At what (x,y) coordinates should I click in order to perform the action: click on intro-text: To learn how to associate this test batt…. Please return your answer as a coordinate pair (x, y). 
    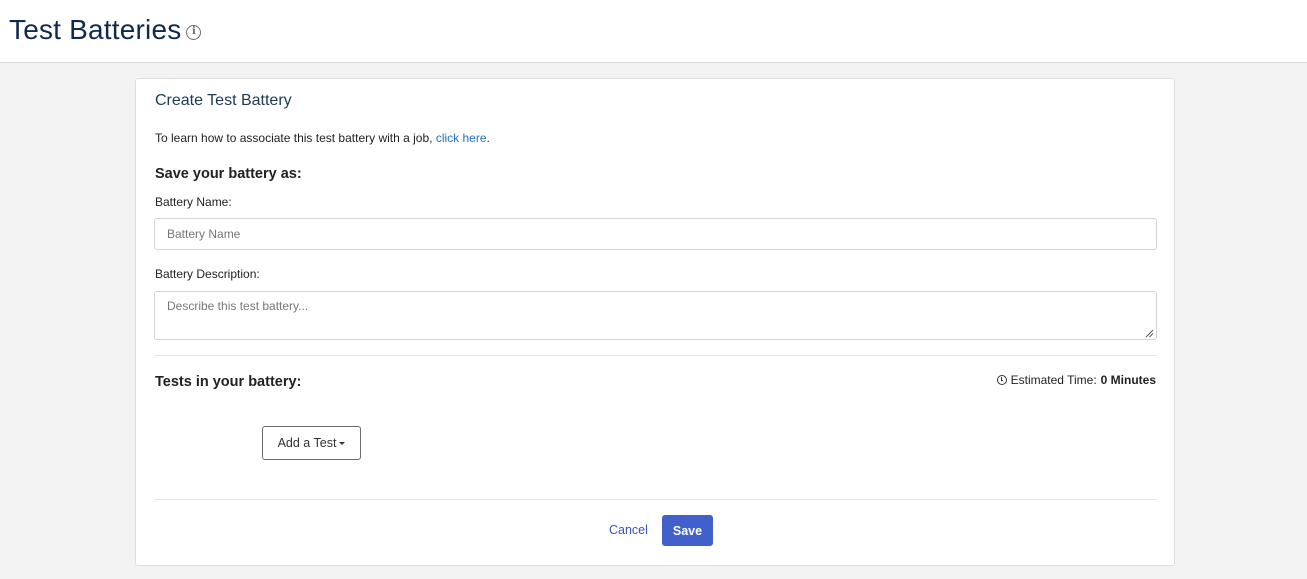
    Looking at the image, I should click on (322, 138).